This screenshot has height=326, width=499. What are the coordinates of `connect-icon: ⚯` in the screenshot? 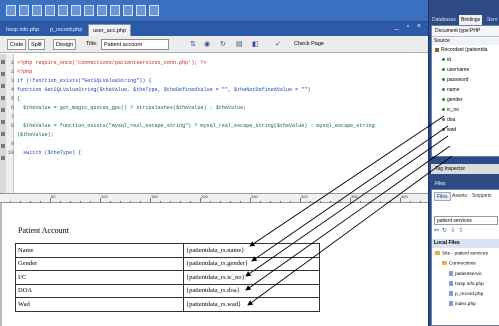 It's located at (438, 231).